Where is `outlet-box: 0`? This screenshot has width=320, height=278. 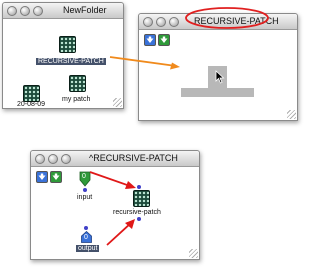 outlet-box: 0 is located at coordinates (86, 237).